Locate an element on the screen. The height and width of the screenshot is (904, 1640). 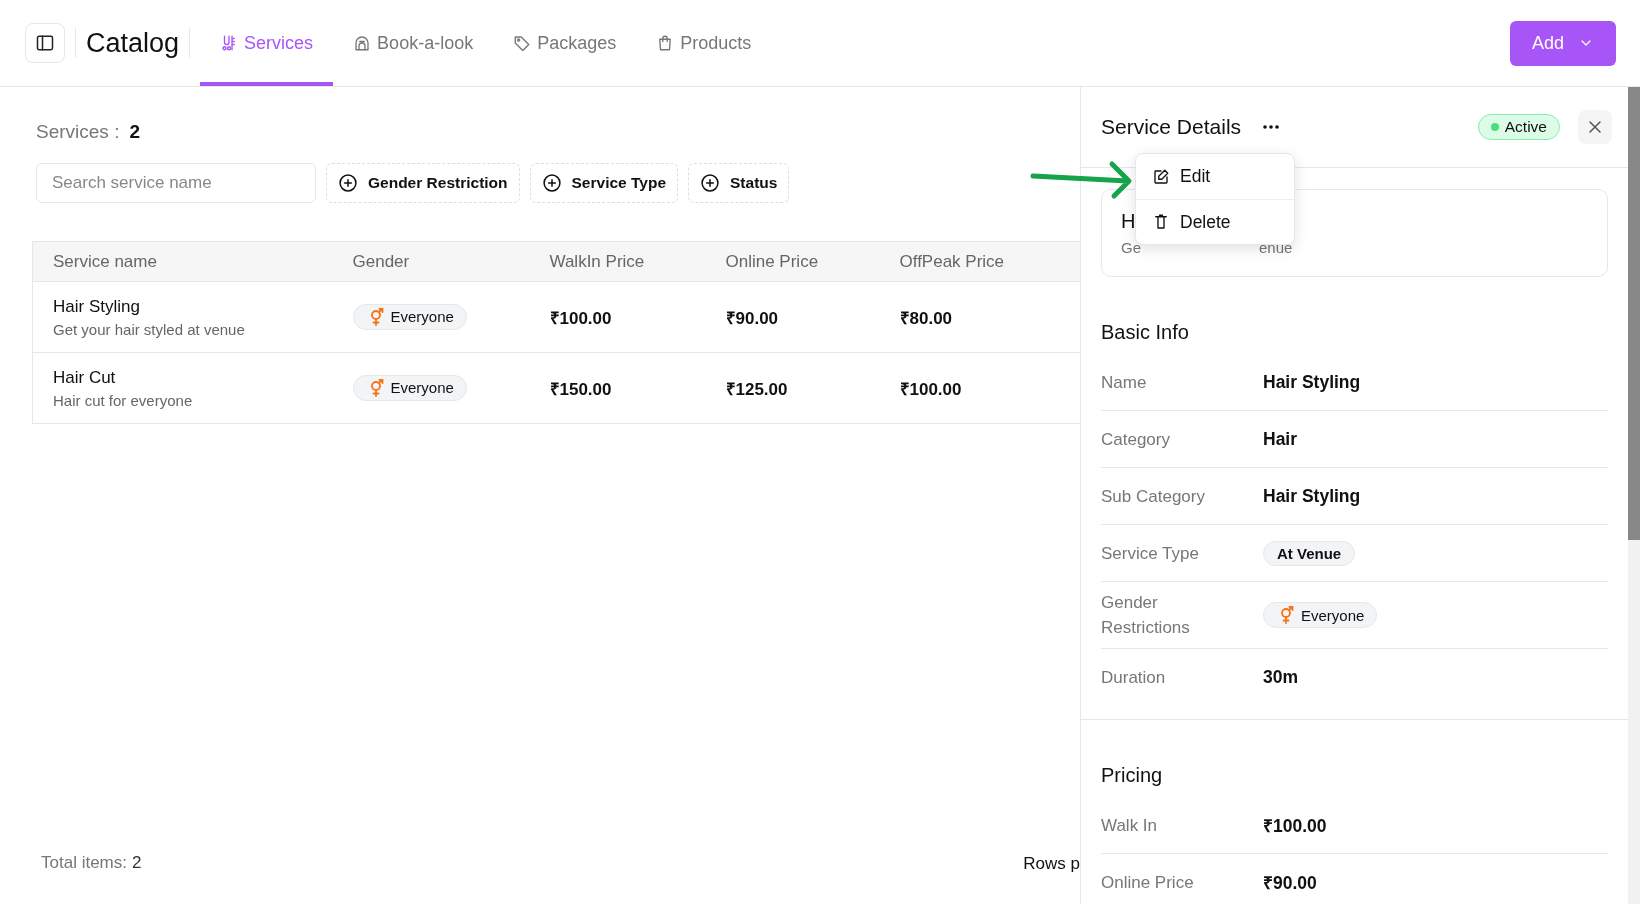
count-value: 2 is located at coordinates (134, 132).